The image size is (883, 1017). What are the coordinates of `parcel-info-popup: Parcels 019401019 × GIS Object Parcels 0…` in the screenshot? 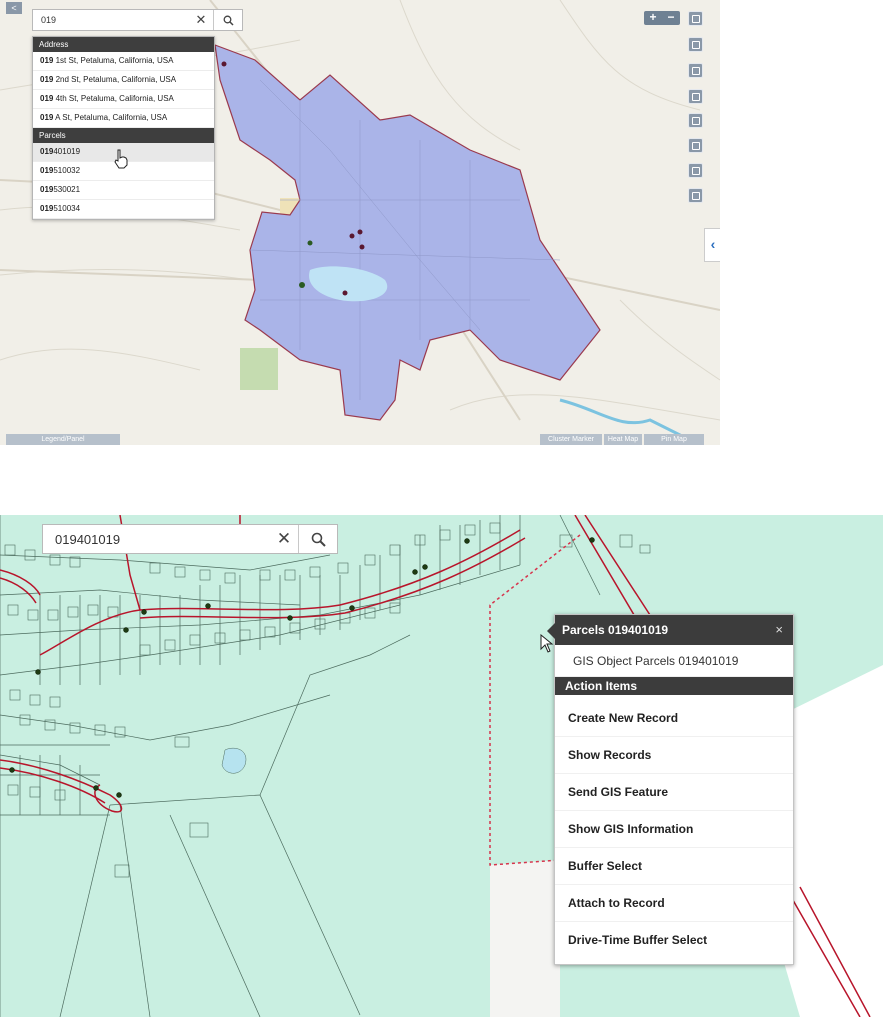 It's located at (670, 789).